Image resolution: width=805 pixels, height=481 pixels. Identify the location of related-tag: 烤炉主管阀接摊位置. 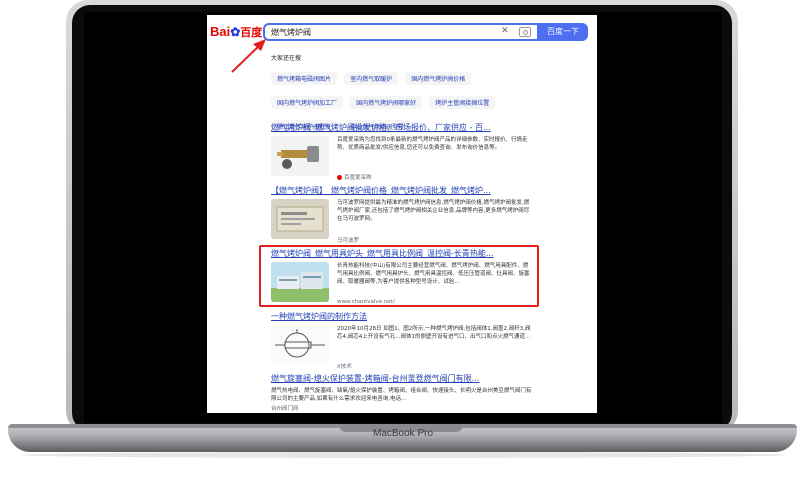
(462, 102).